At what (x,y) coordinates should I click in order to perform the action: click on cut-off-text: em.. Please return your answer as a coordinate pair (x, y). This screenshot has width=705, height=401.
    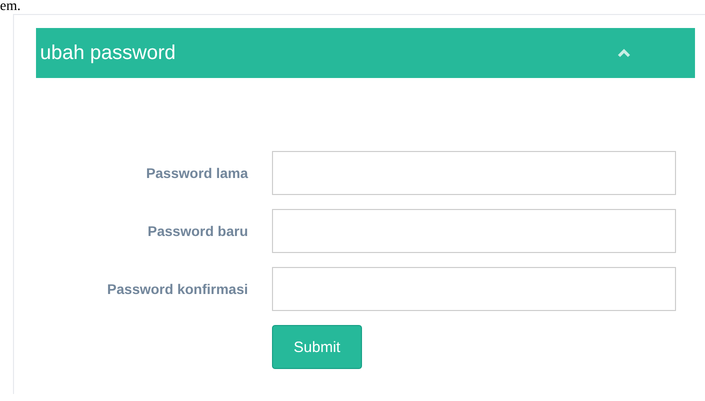
    Looking at the image, I should click on (10, 7).